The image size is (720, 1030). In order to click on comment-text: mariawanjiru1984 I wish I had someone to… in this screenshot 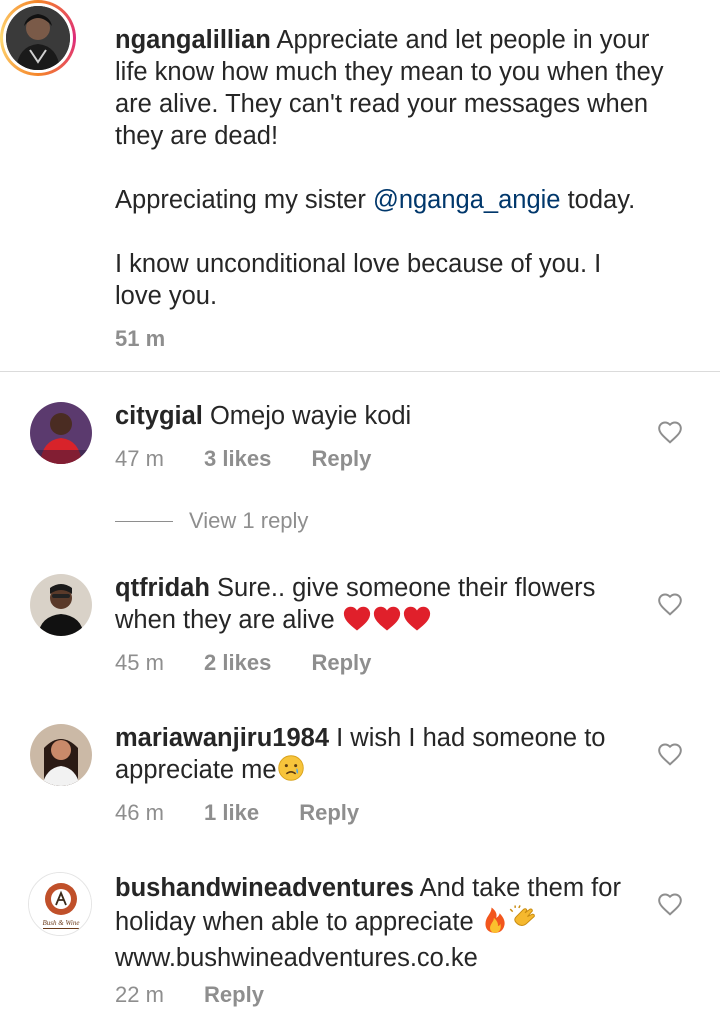, I will do `click(380, 756)`.